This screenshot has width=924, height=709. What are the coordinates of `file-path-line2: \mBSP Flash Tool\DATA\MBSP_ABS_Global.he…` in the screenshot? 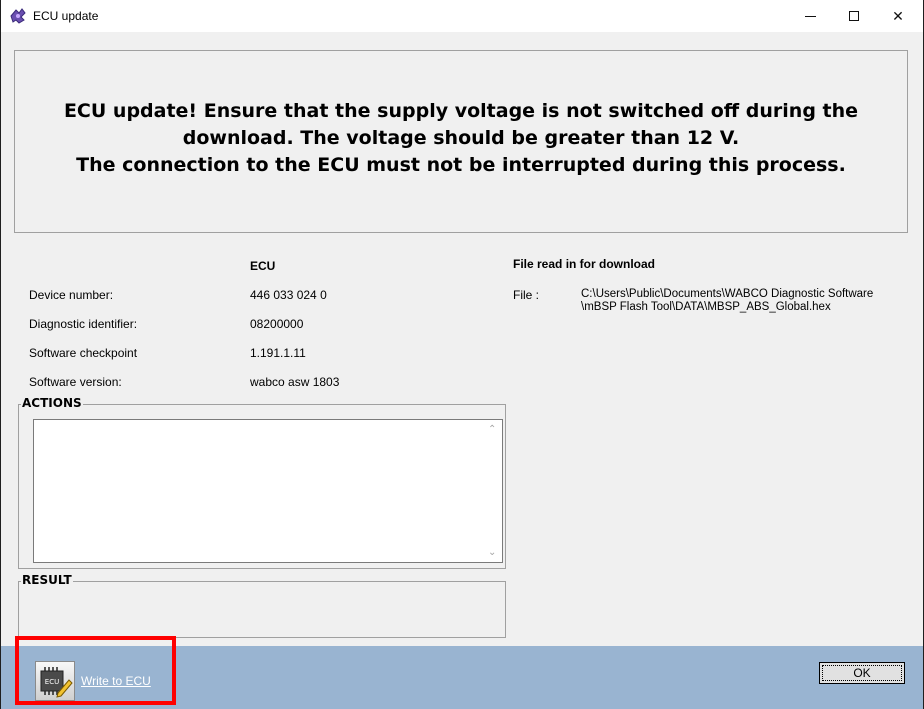 It's located at (706, 307).